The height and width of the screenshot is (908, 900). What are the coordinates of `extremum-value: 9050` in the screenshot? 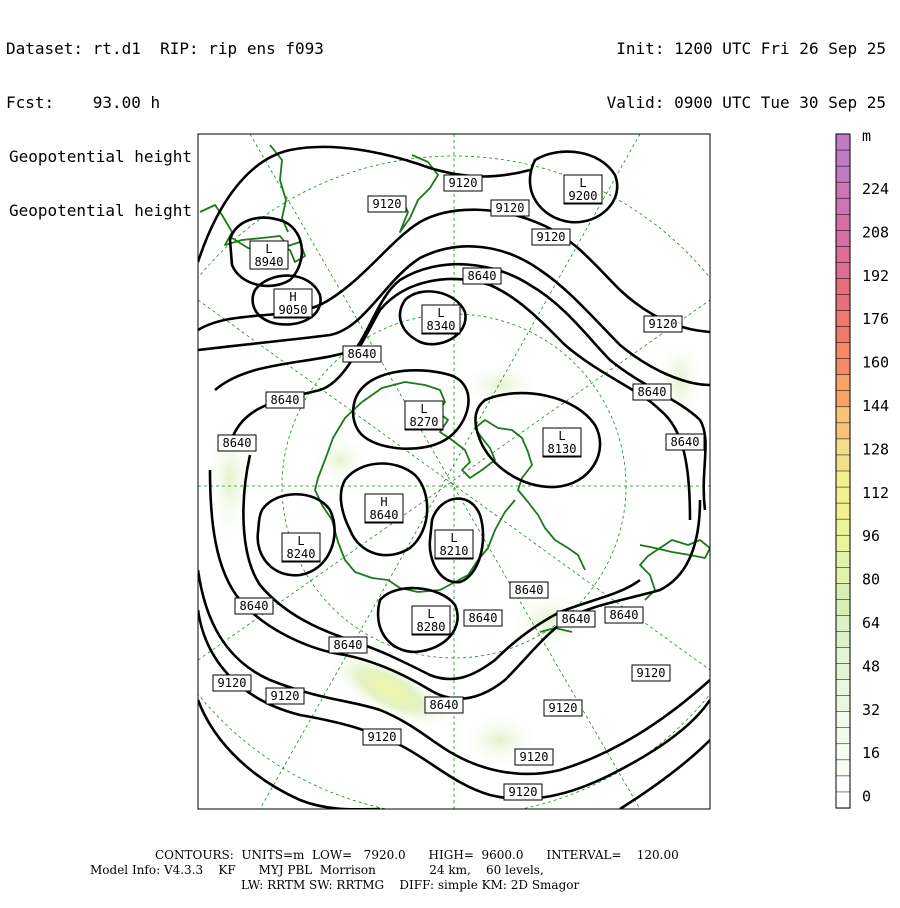 It's located at (293, 310).